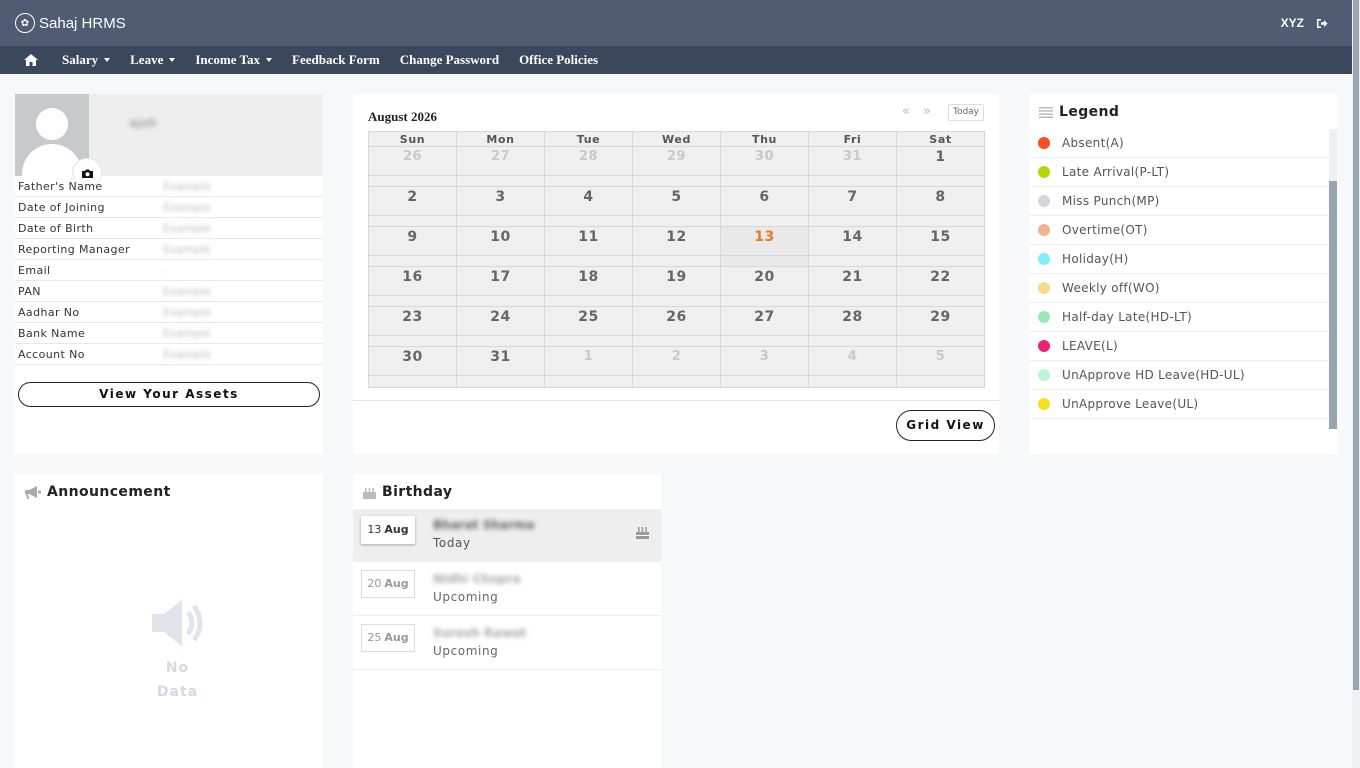 The width and height of the screenshot is (1360, 768). What do you see at coordinates (765, 246) in the screenshot?
I see `calendar-day-today: 13` at bounding box center [765, 246].